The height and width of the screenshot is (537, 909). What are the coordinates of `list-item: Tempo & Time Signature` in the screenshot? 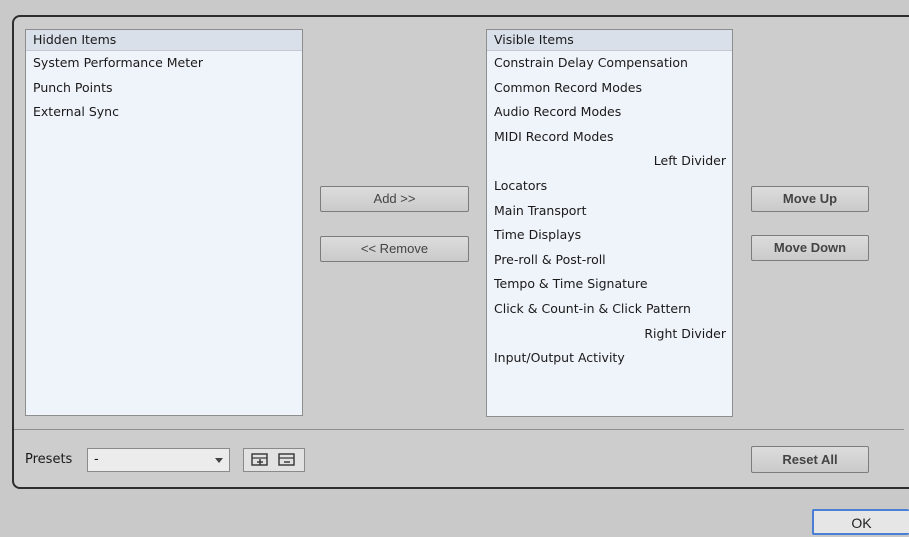 It's located at (609, 284).